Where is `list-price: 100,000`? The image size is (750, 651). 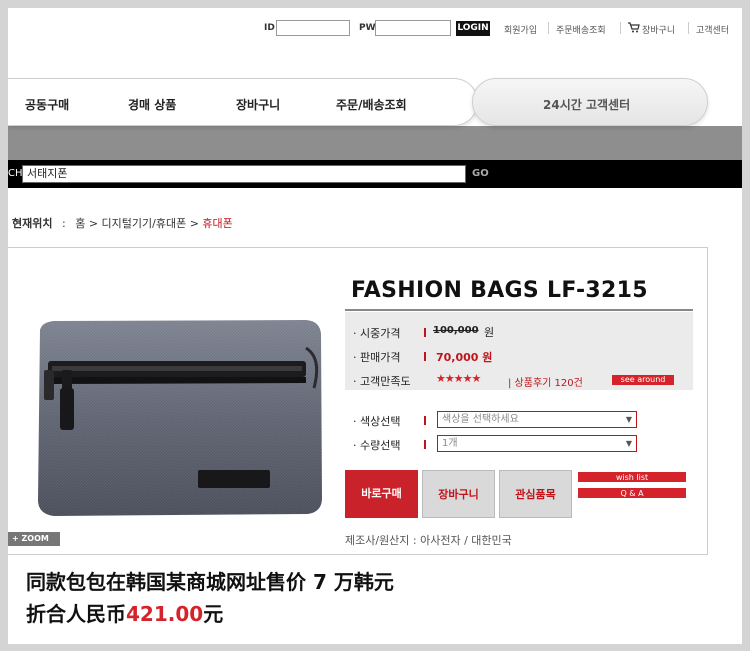
list-price: 100,000 is located at coordinates (456, 330).